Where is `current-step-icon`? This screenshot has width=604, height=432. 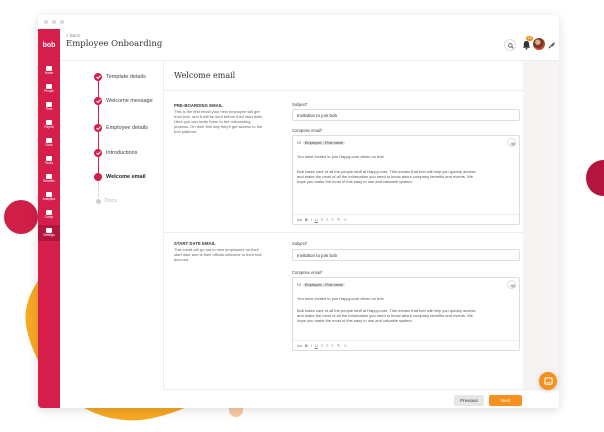 current-step-icon is located at coordinates (98, 177).